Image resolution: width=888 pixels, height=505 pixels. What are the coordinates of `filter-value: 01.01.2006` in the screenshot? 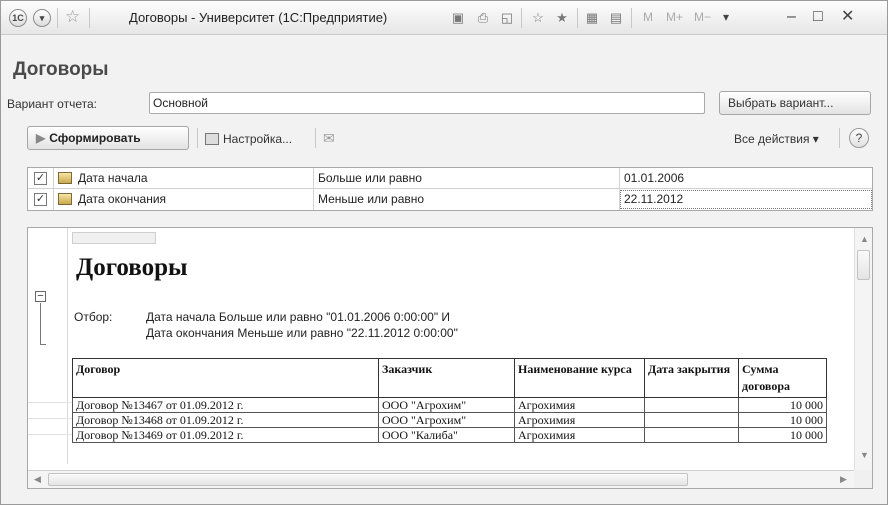 It's located at (747, 178).